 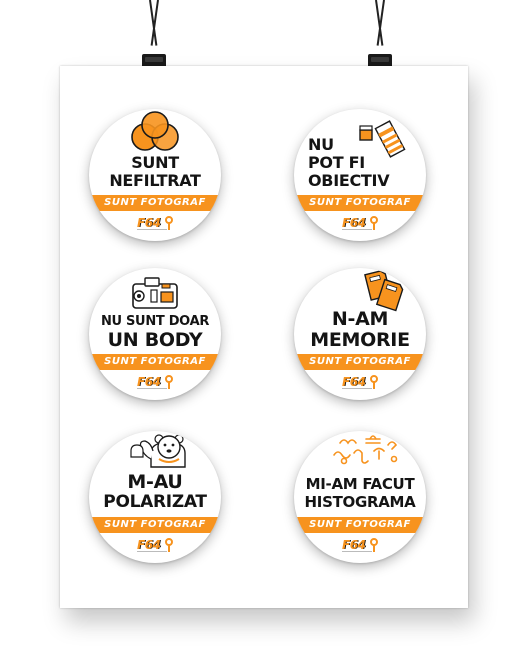 I want to click on sticker-histograma: MI-AM FACUT HISTOGRAMA SUNT FOTOGRAF F64, so click(x=360, y=497).